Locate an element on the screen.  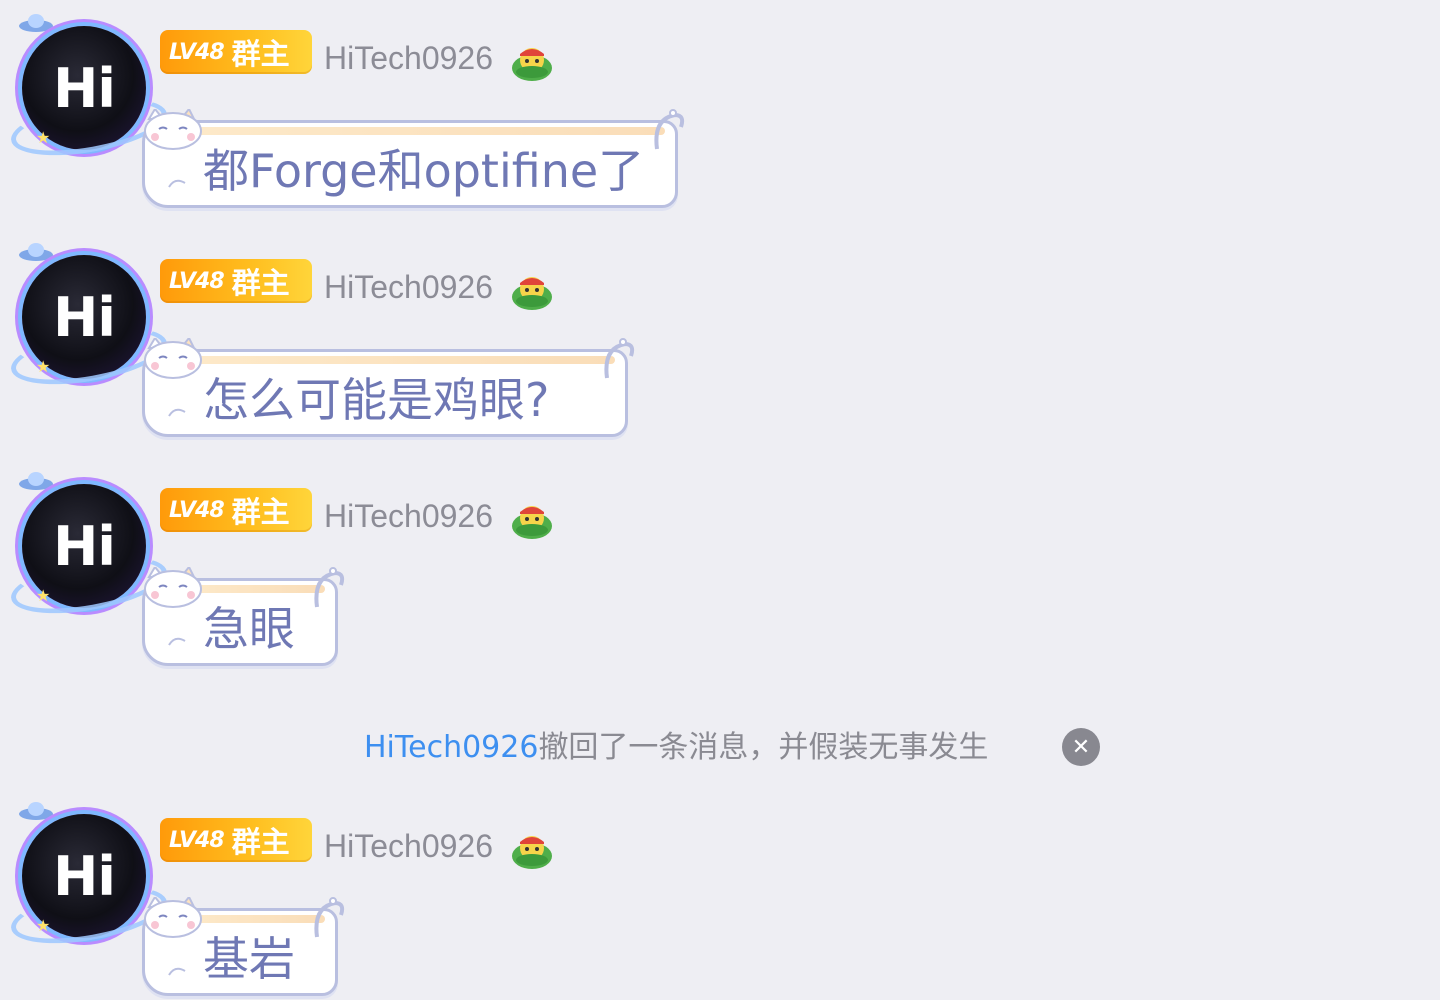
recall-notice-user: HiTech0926 is located at coordinates (451, 747).